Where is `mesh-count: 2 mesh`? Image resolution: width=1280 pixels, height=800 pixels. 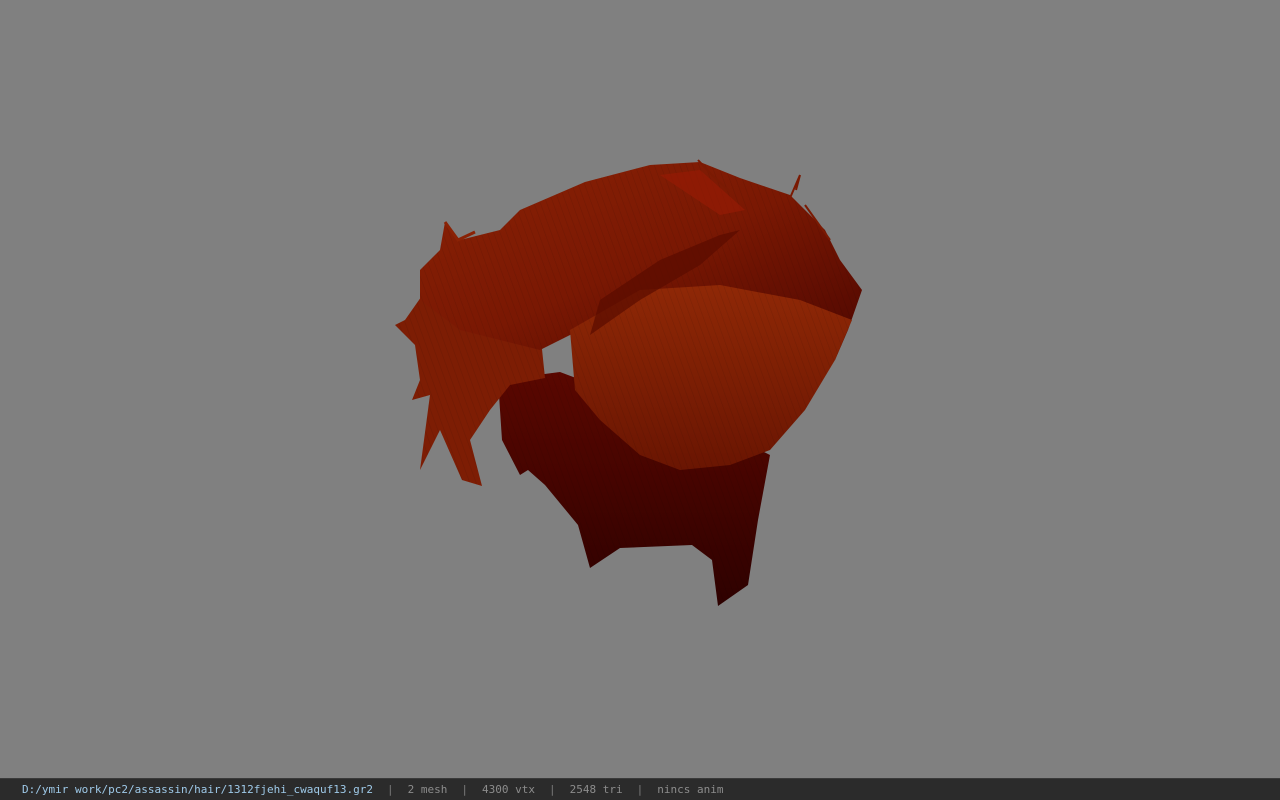 mesh-count: 2 mesh is located at coordinates (427, 789).